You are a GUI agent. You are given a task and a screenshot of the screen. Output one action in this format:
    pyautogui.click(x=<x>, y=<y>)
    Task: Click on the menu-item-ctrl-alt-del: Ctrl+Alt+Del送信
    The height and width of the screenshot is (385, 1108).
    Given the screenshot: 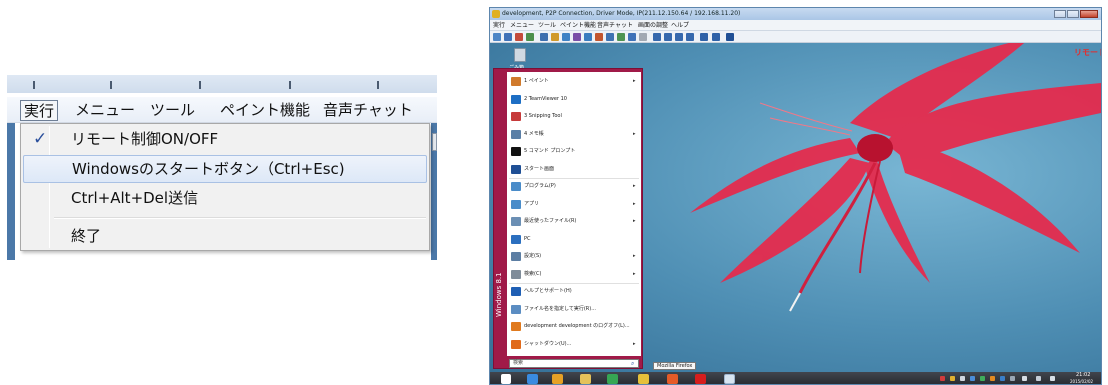 What is the action you would take?
    pyautogui.click(x=225, y=199)
    